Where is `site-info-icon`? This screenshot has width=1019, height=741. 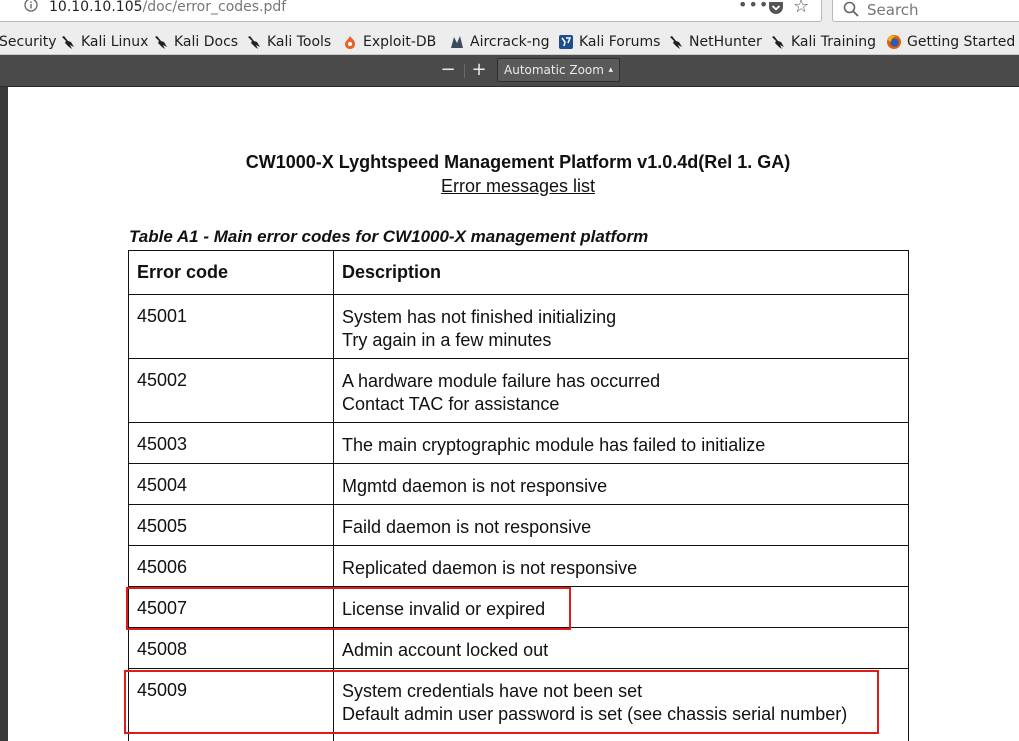 site-info-icon is located at coordinates (31, 6).